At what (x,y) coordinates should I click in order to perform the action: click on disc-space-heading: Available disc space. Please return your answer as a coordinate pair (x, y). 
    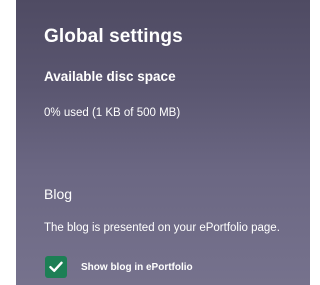
    Looking at the image, I should click on (110, 76).